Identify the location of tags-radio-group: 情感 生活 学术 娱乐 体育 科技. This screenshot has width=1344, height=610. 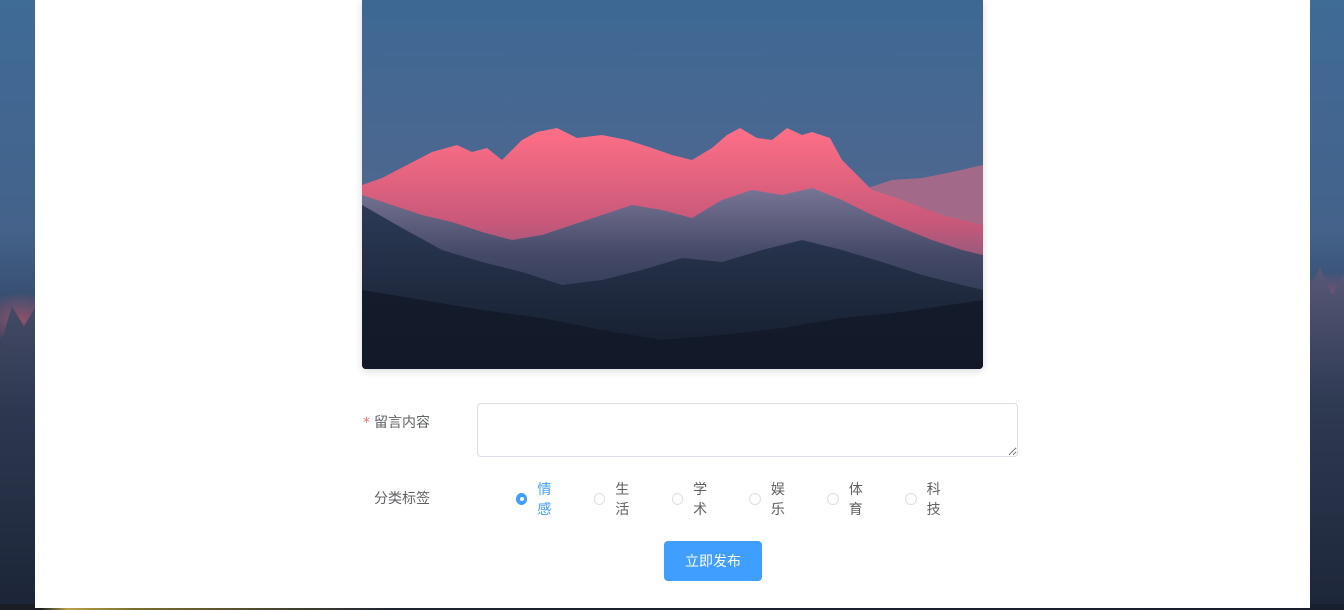
(749, 500).